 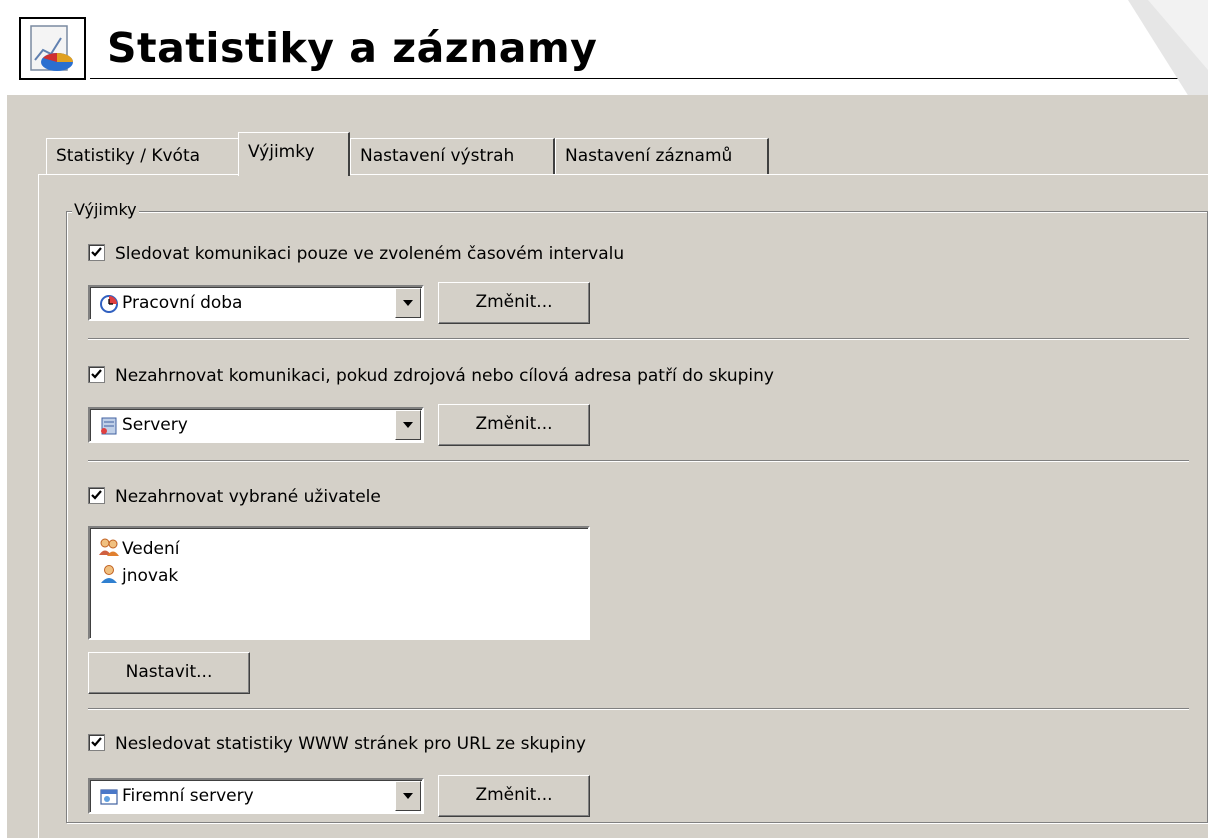 What do you see at coordinates (52, 48) in the screenshot?
I see `statistics-chart-icon` at bounding box center [52, 48].